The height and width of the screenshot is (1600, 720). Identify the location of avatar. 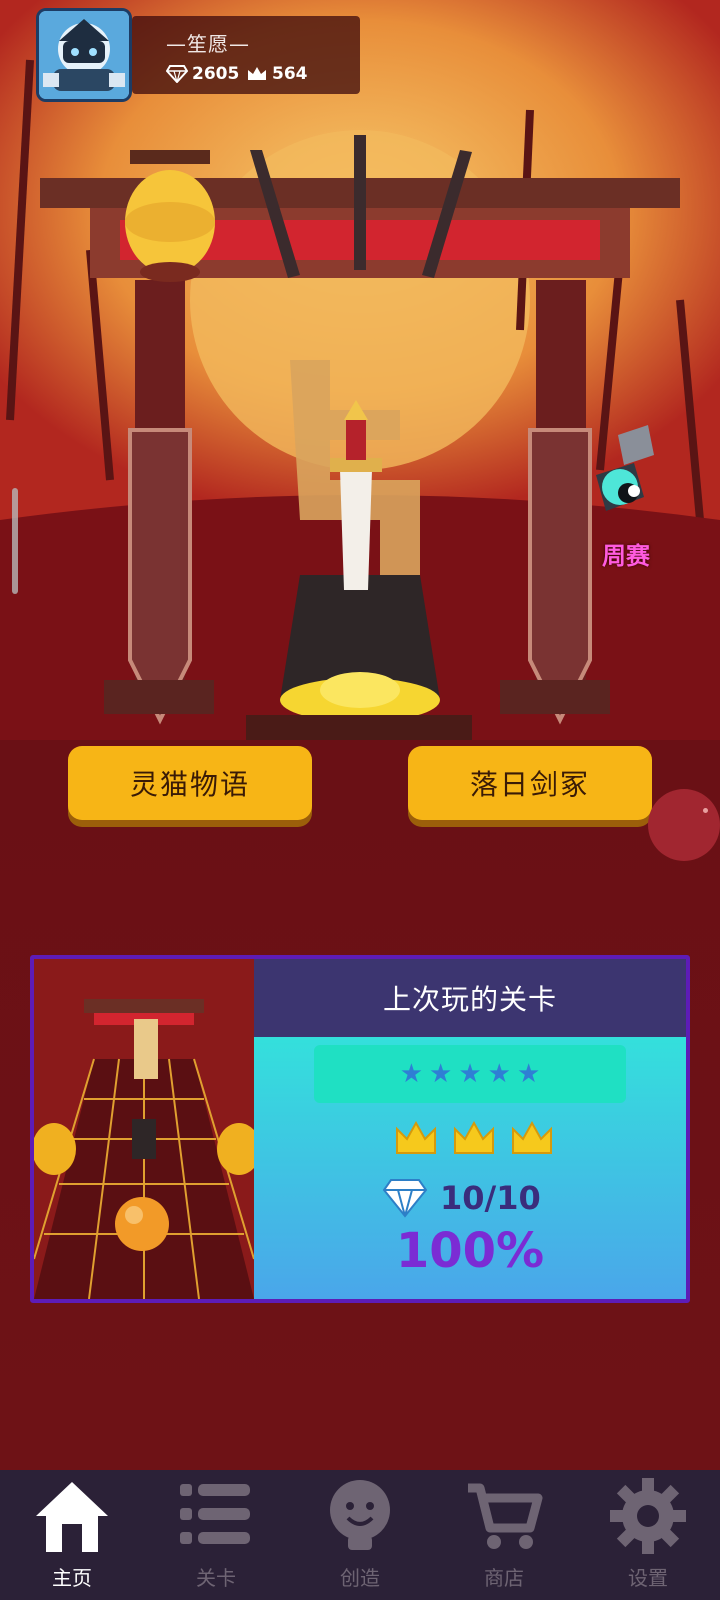
(84, 55).